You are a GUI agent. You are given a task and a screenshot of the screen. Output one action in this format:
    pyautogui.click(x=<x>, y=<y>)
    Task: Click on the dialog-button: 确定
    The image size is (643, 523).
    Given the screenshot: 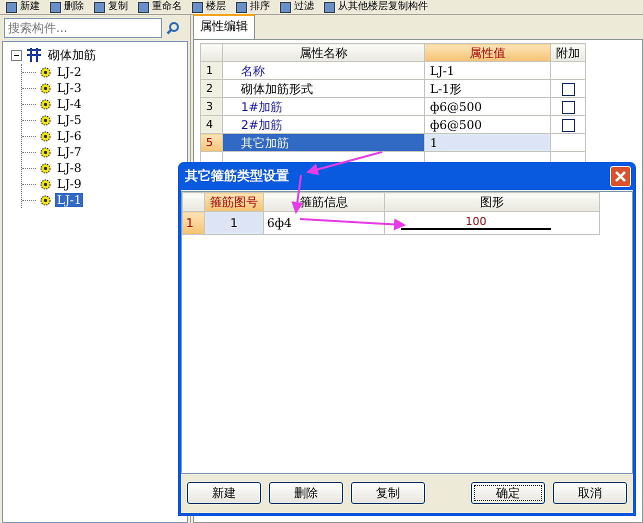 What is the action you would take?
    pyautogui.click(x=508, y=493)
    